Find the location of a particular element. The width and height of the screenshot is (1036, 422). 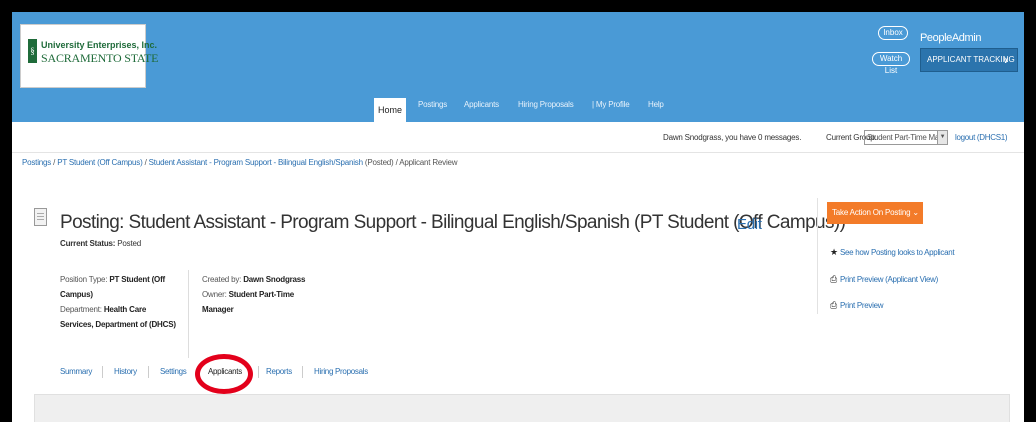

panel-divider is located at coordinates (817, 256).